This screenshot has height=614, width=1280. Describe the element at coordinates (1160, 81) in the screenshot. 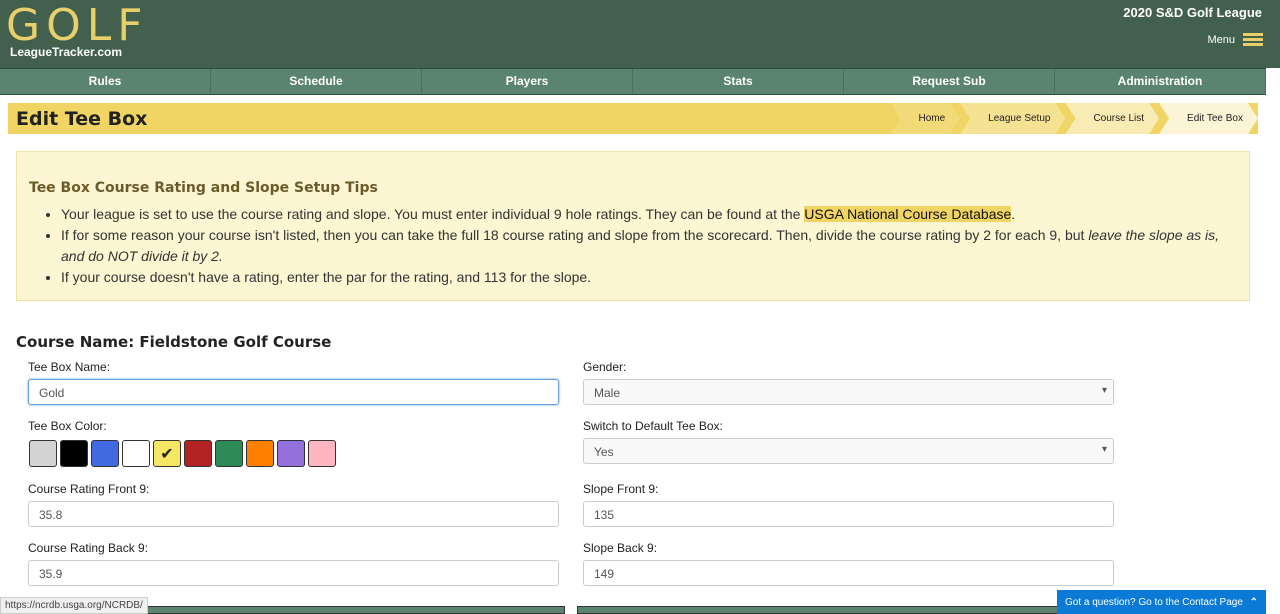

I see `nav-administration: Administration` at that location.